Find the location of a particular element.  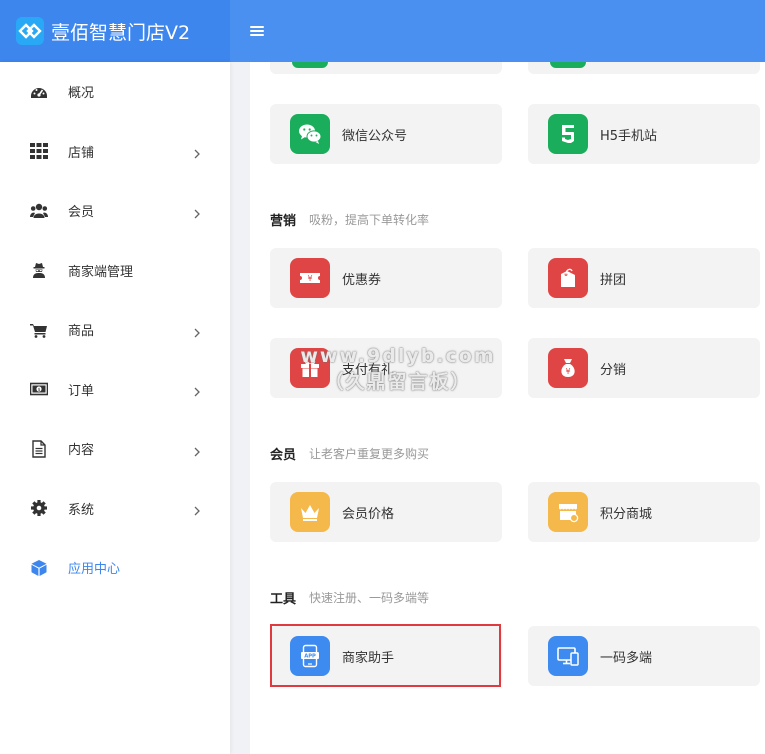

coupon-icon: ¥ is located at coordinates (310, 278).